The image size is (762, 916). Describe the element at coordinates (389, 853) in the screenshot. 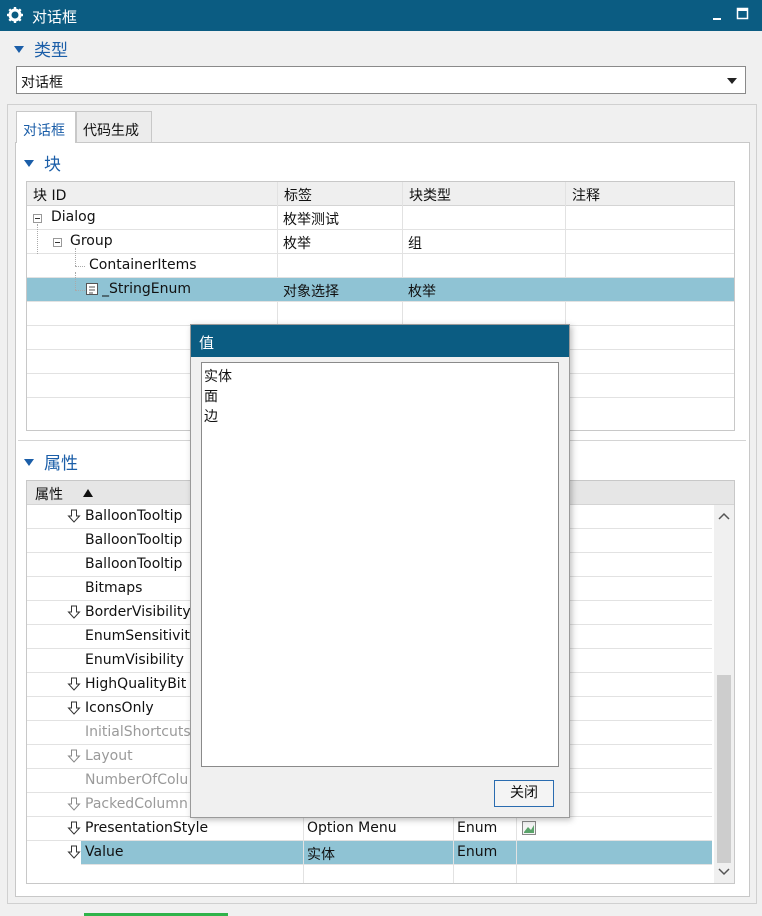

I see `table-row-selected: Value 实体 Enum` at that location.